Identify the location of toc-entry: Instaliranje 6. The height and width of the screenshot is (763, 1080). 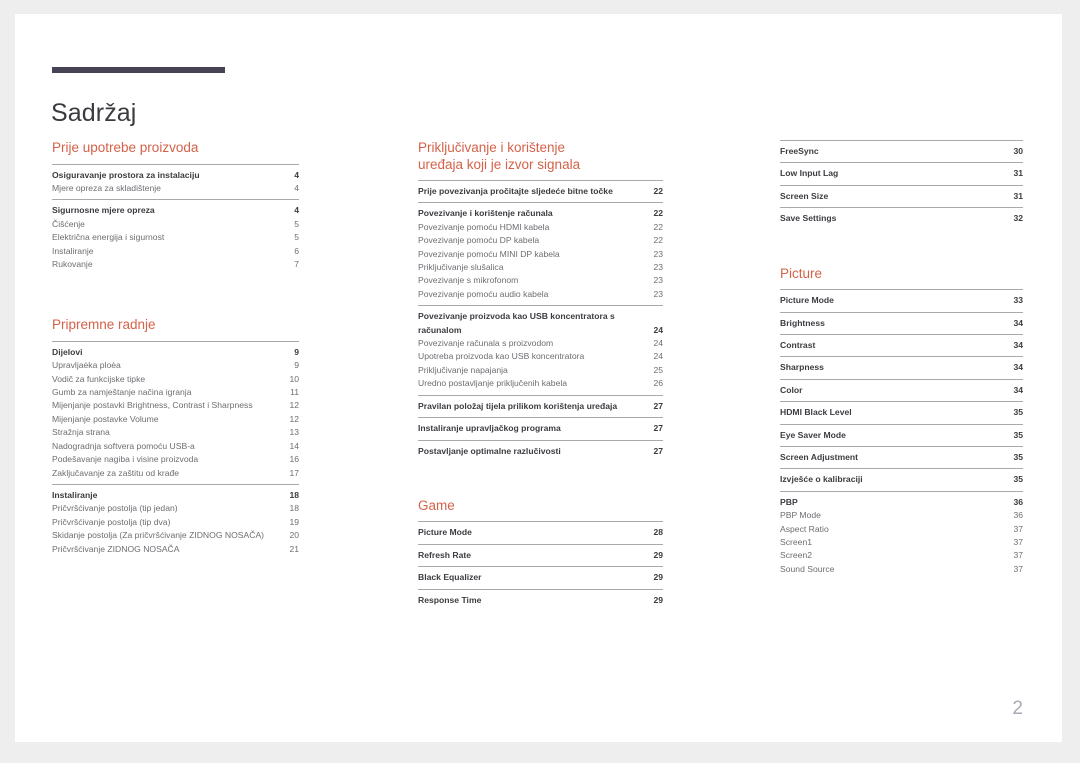
(175, 251).